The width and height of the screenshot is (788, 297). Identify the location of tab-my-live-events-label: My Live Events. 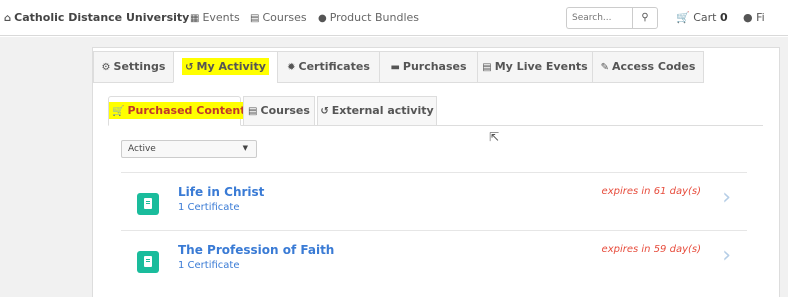
(541, 66).